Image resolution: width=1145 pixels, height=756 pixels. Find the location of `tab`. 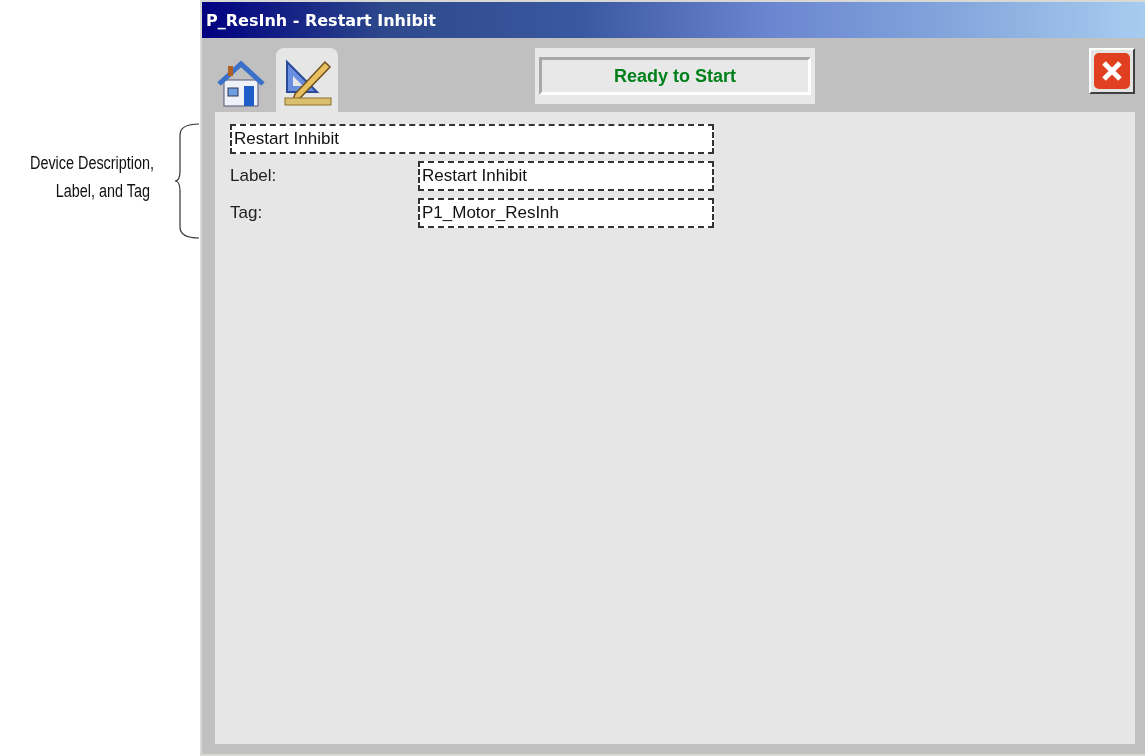

tab is located at coordinates (307, 80).